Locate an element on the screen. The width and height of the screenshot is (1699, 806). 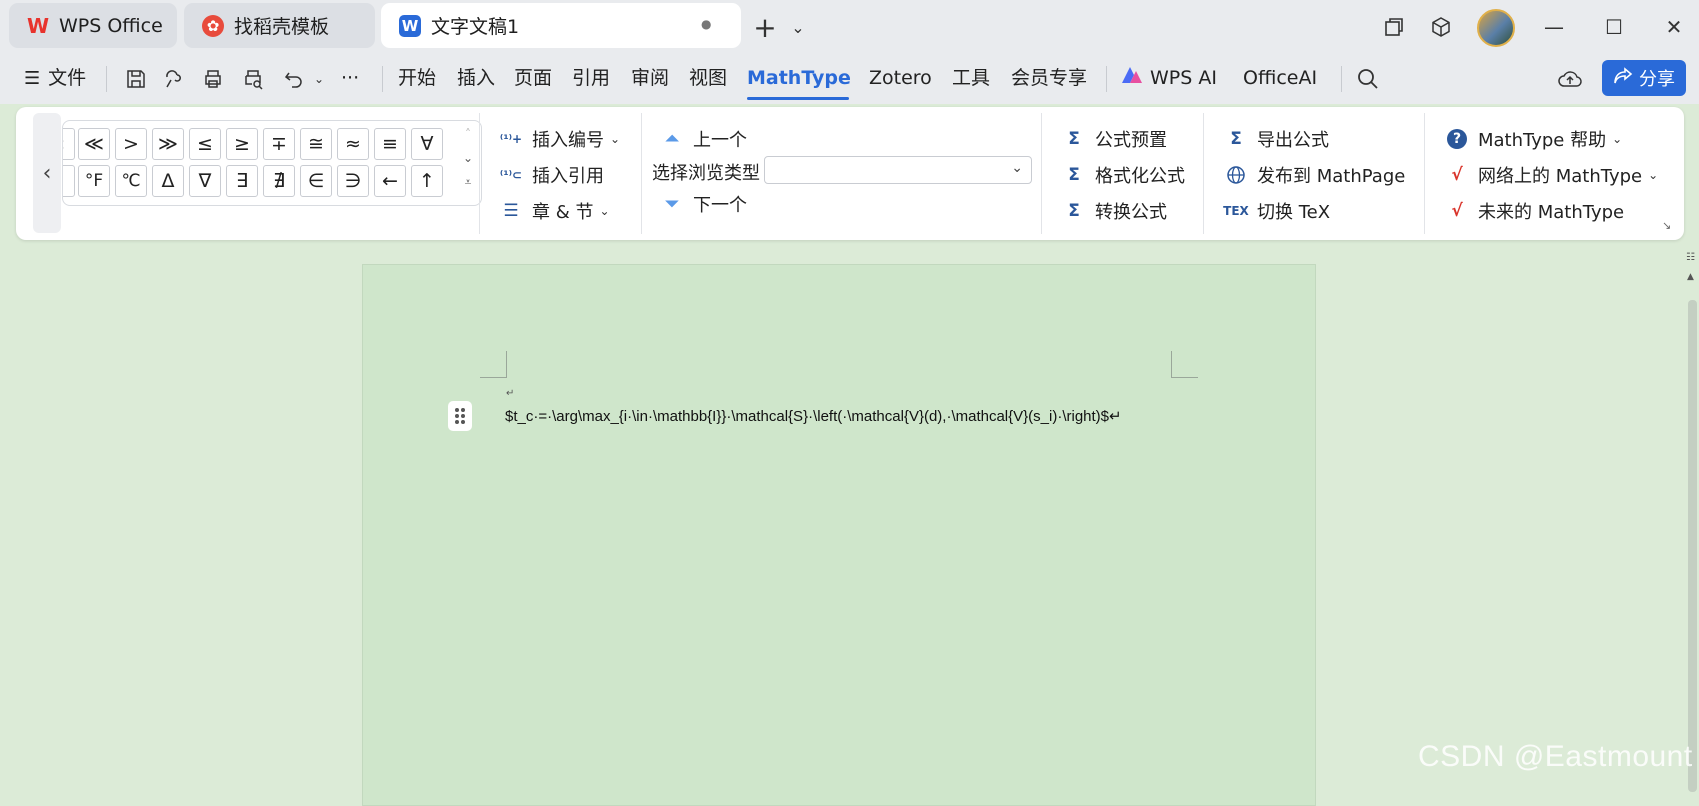
menu-item-officeai: OfficeAI is located at coordinates (1280, 78).